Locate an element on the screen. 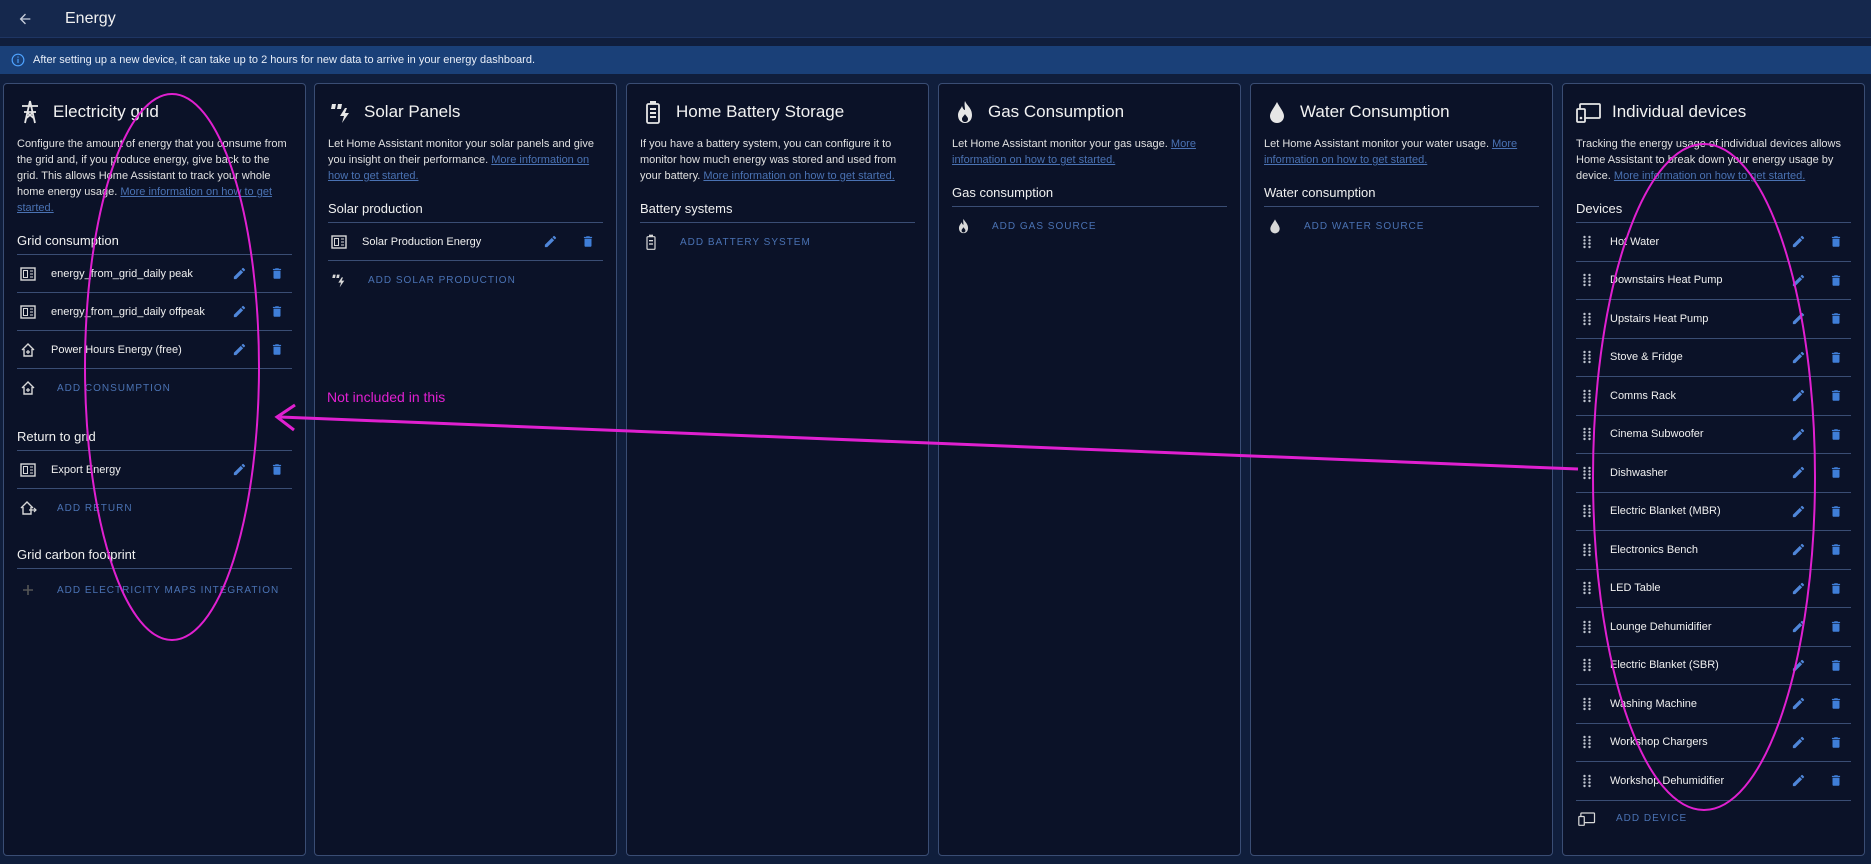  item-label: Downstairs Heat Pump is located at coordinates (1666, 280).